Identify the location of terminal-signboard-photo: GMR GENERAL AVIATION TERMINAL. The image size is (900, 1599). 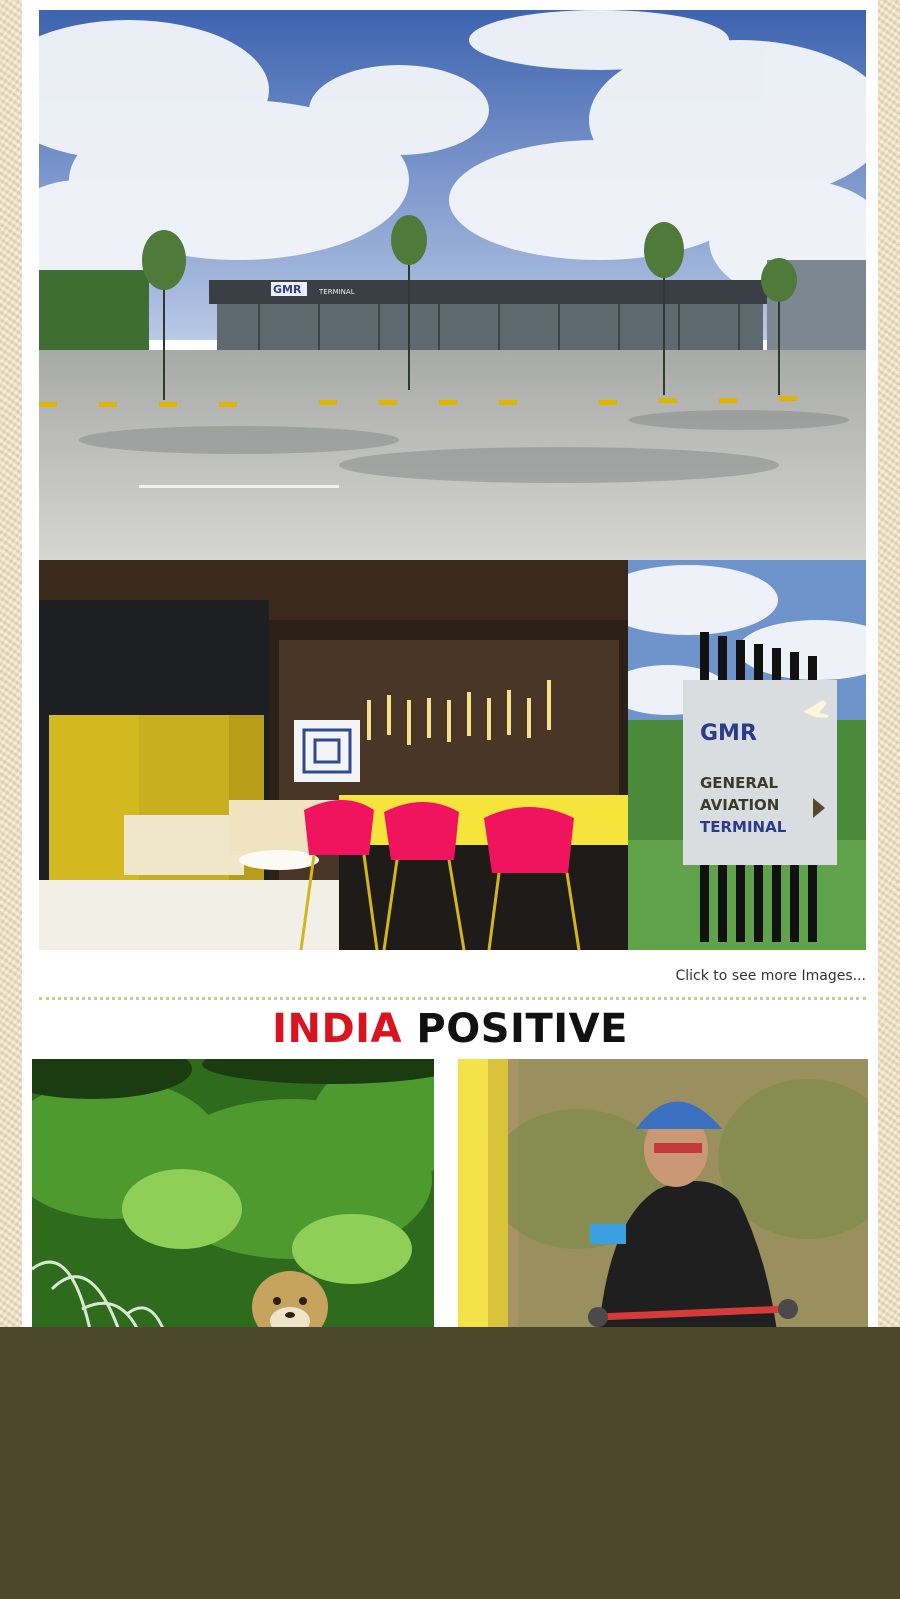
(747, 755).